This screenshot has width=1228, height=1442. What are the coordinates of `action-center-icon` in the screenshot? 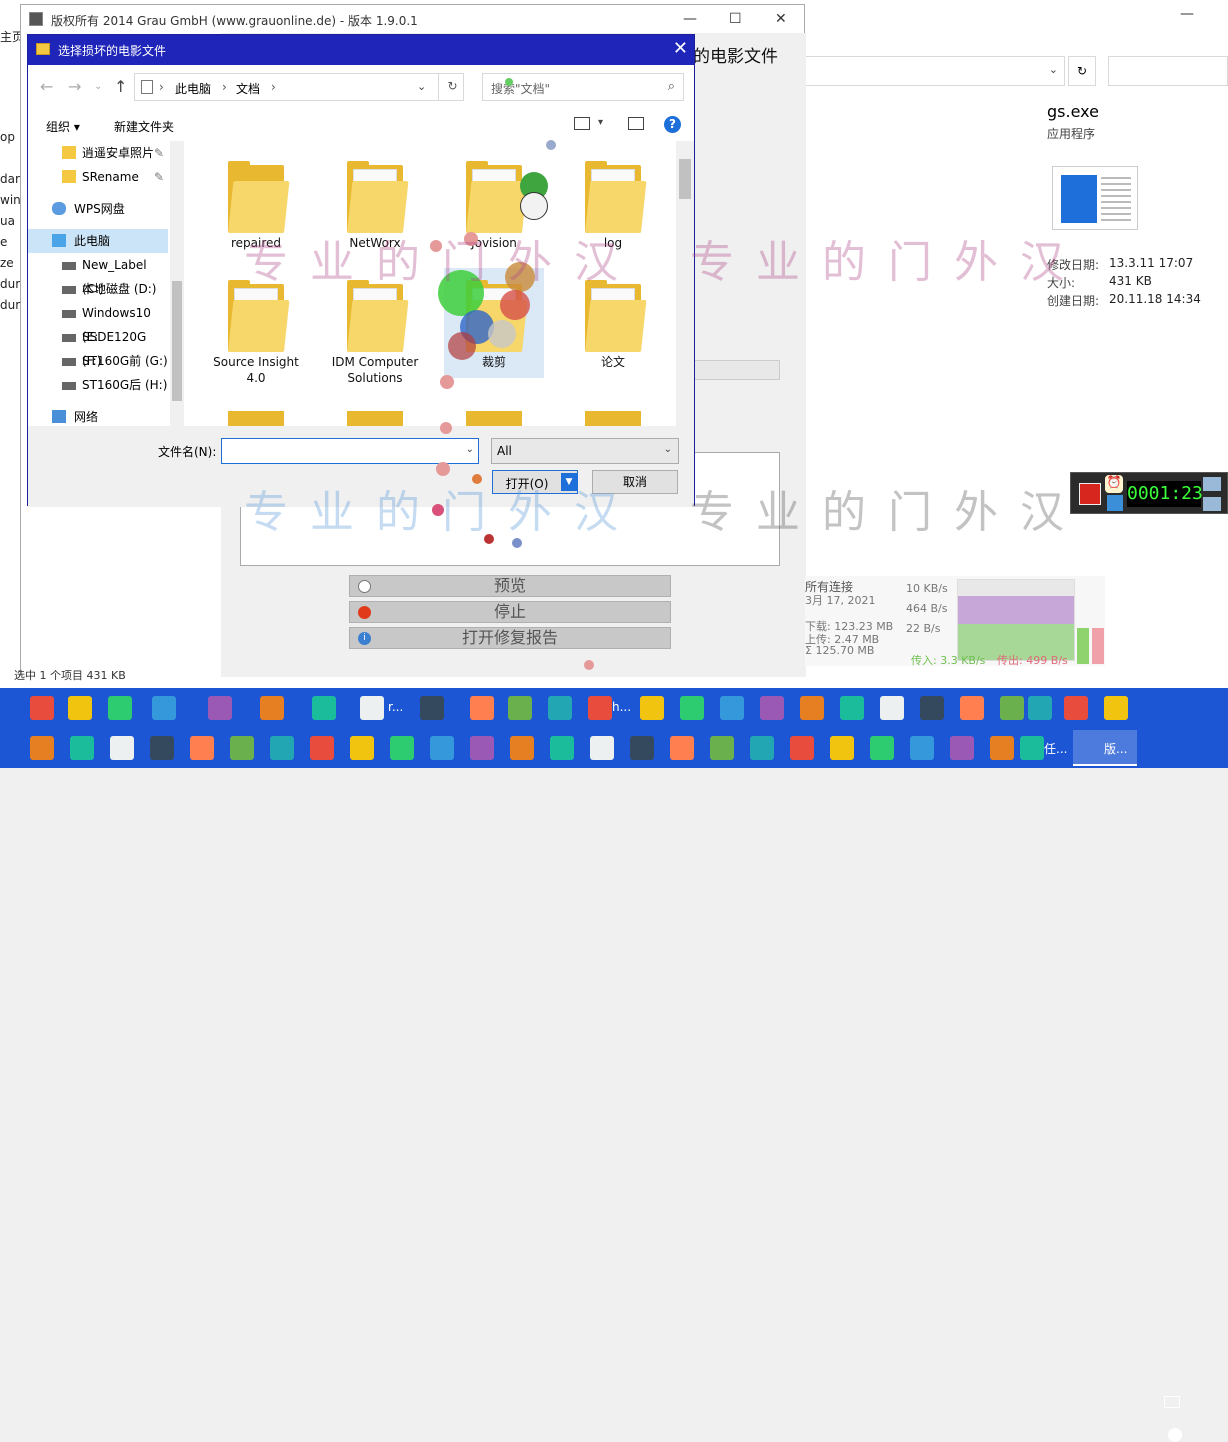 It's located at (1175, 1435).